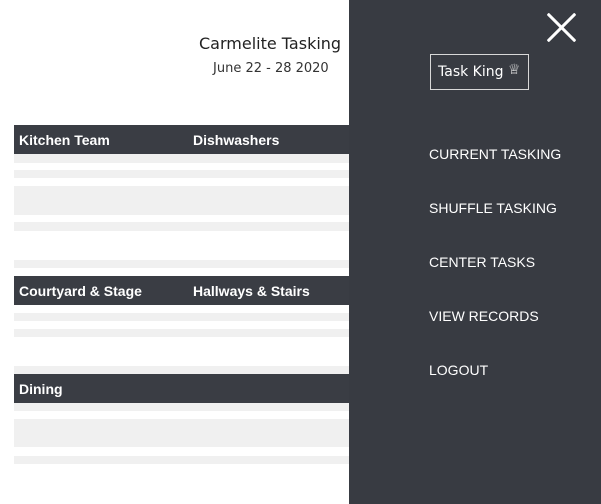  Describe the element at coordinates (482, 262) in the screenshot. I see `nav-item-center-tasks: CENTER TASKS` at that location.